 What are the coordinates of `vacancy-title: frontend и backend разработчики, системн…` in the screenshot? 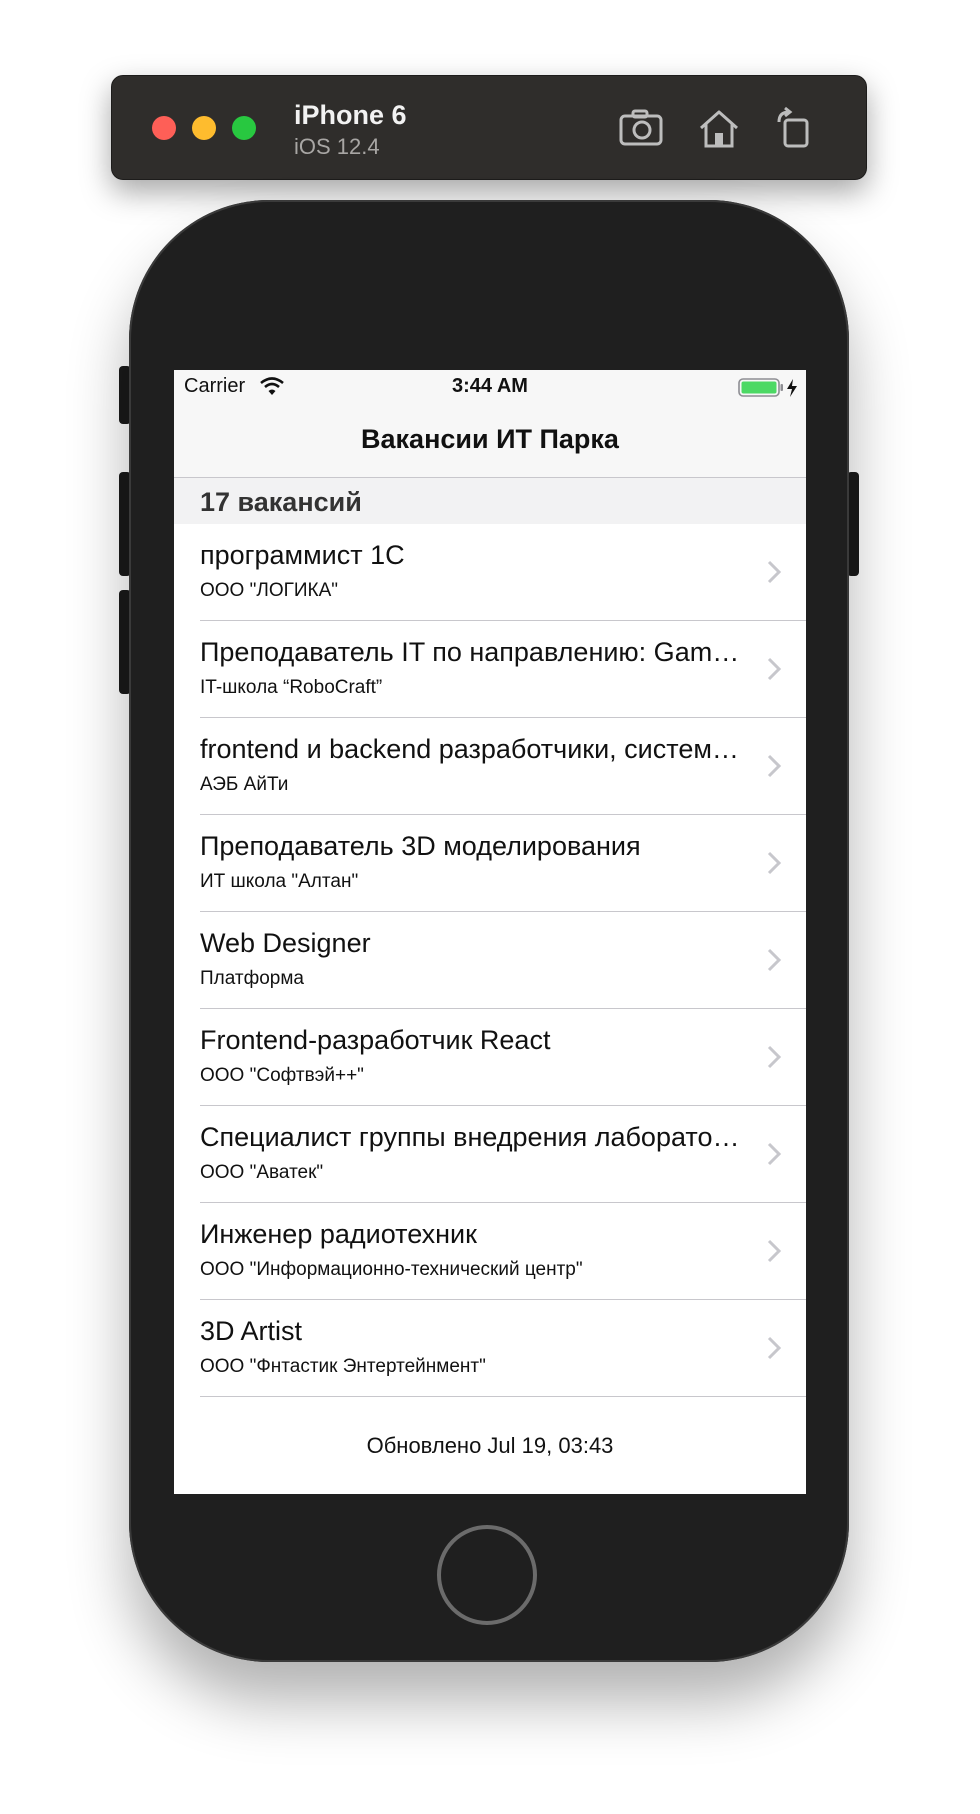 It's located at (475, 749).